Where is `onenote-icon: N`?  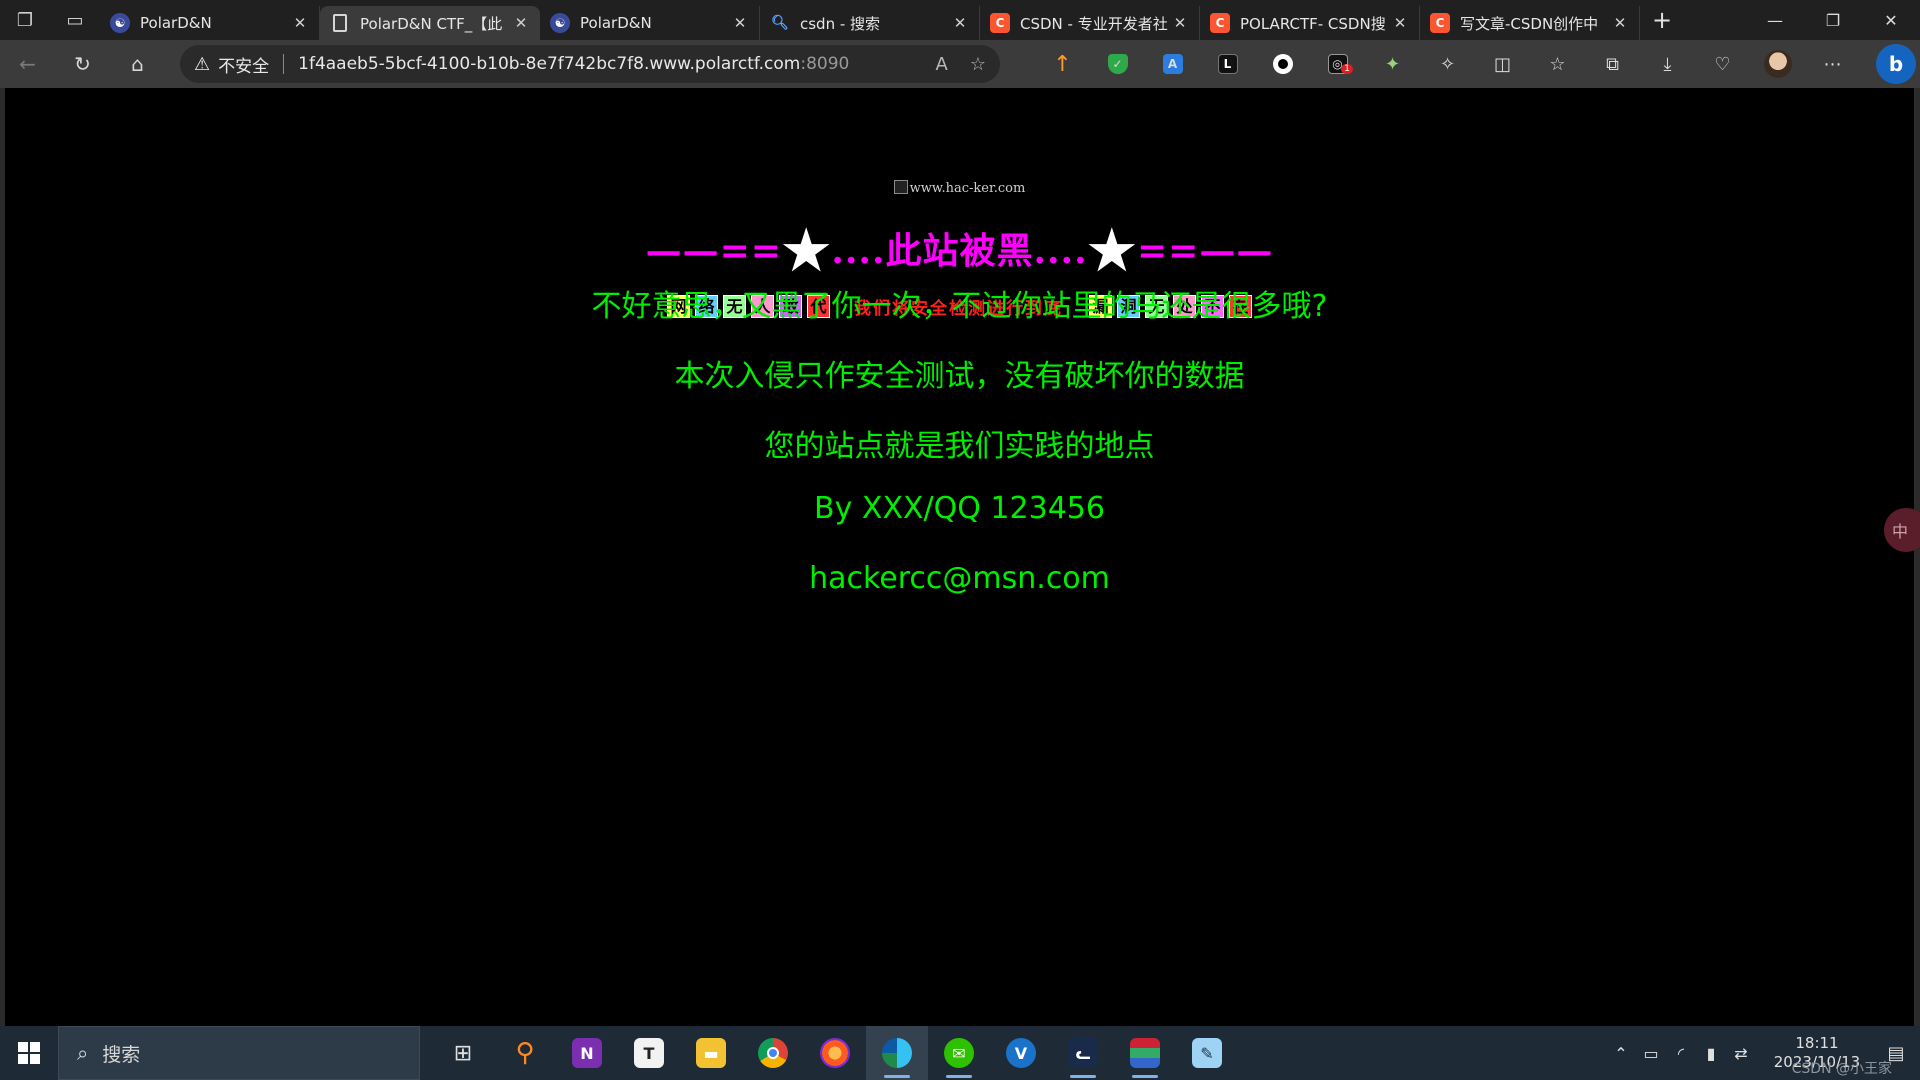
onenote-icon: N is located at coordinates (587, 1053).